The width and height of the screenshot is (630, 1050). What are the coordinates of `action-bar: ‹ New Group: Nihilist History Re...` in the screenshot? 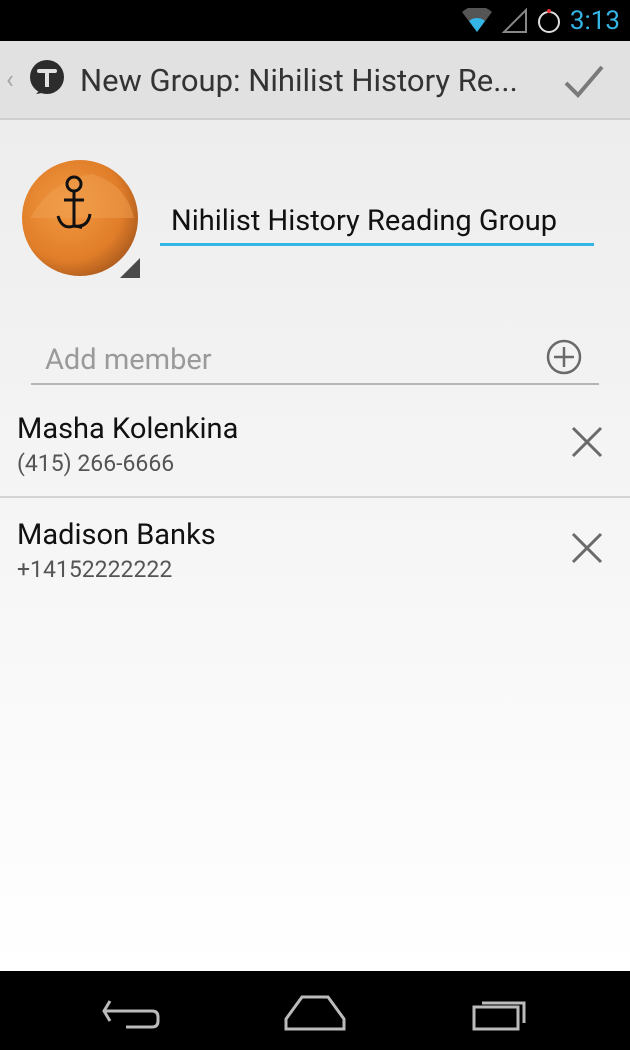 It's located at (315, 80).